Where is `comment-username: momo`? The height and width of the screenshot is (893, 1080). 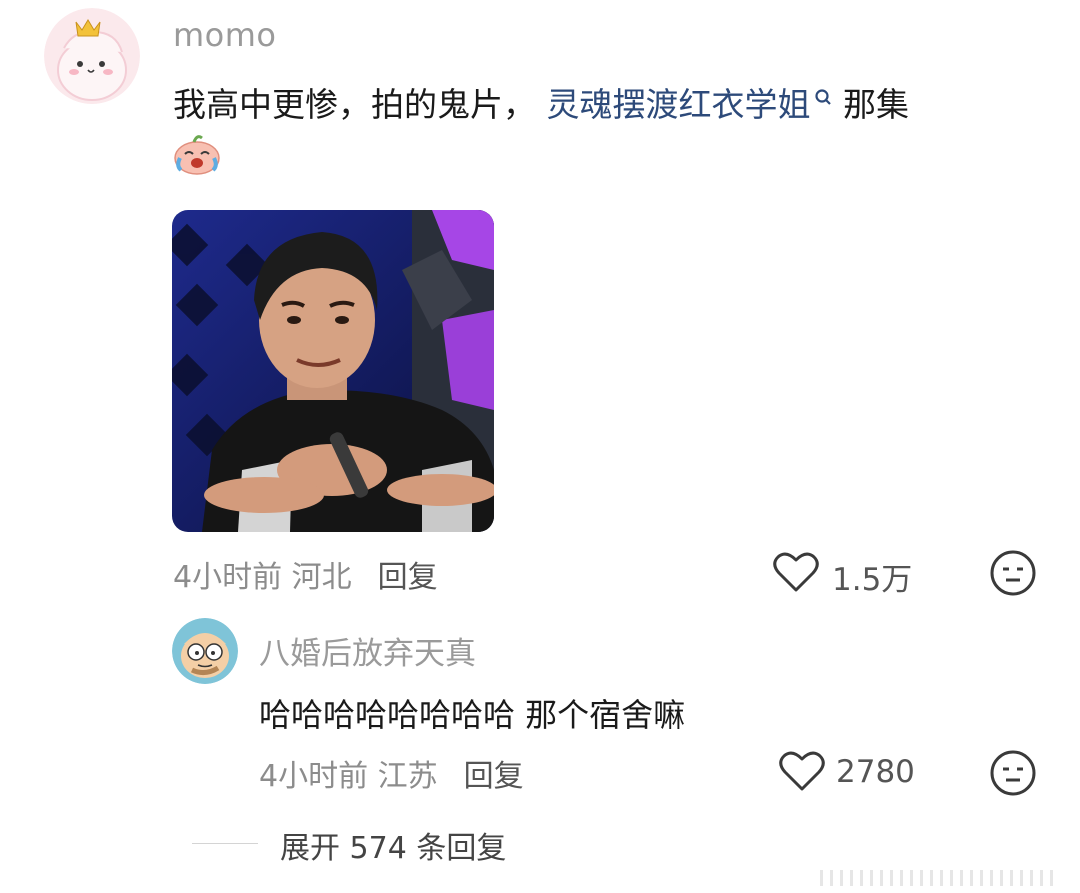
comment-username: momo is located at coordinates (225, 35).